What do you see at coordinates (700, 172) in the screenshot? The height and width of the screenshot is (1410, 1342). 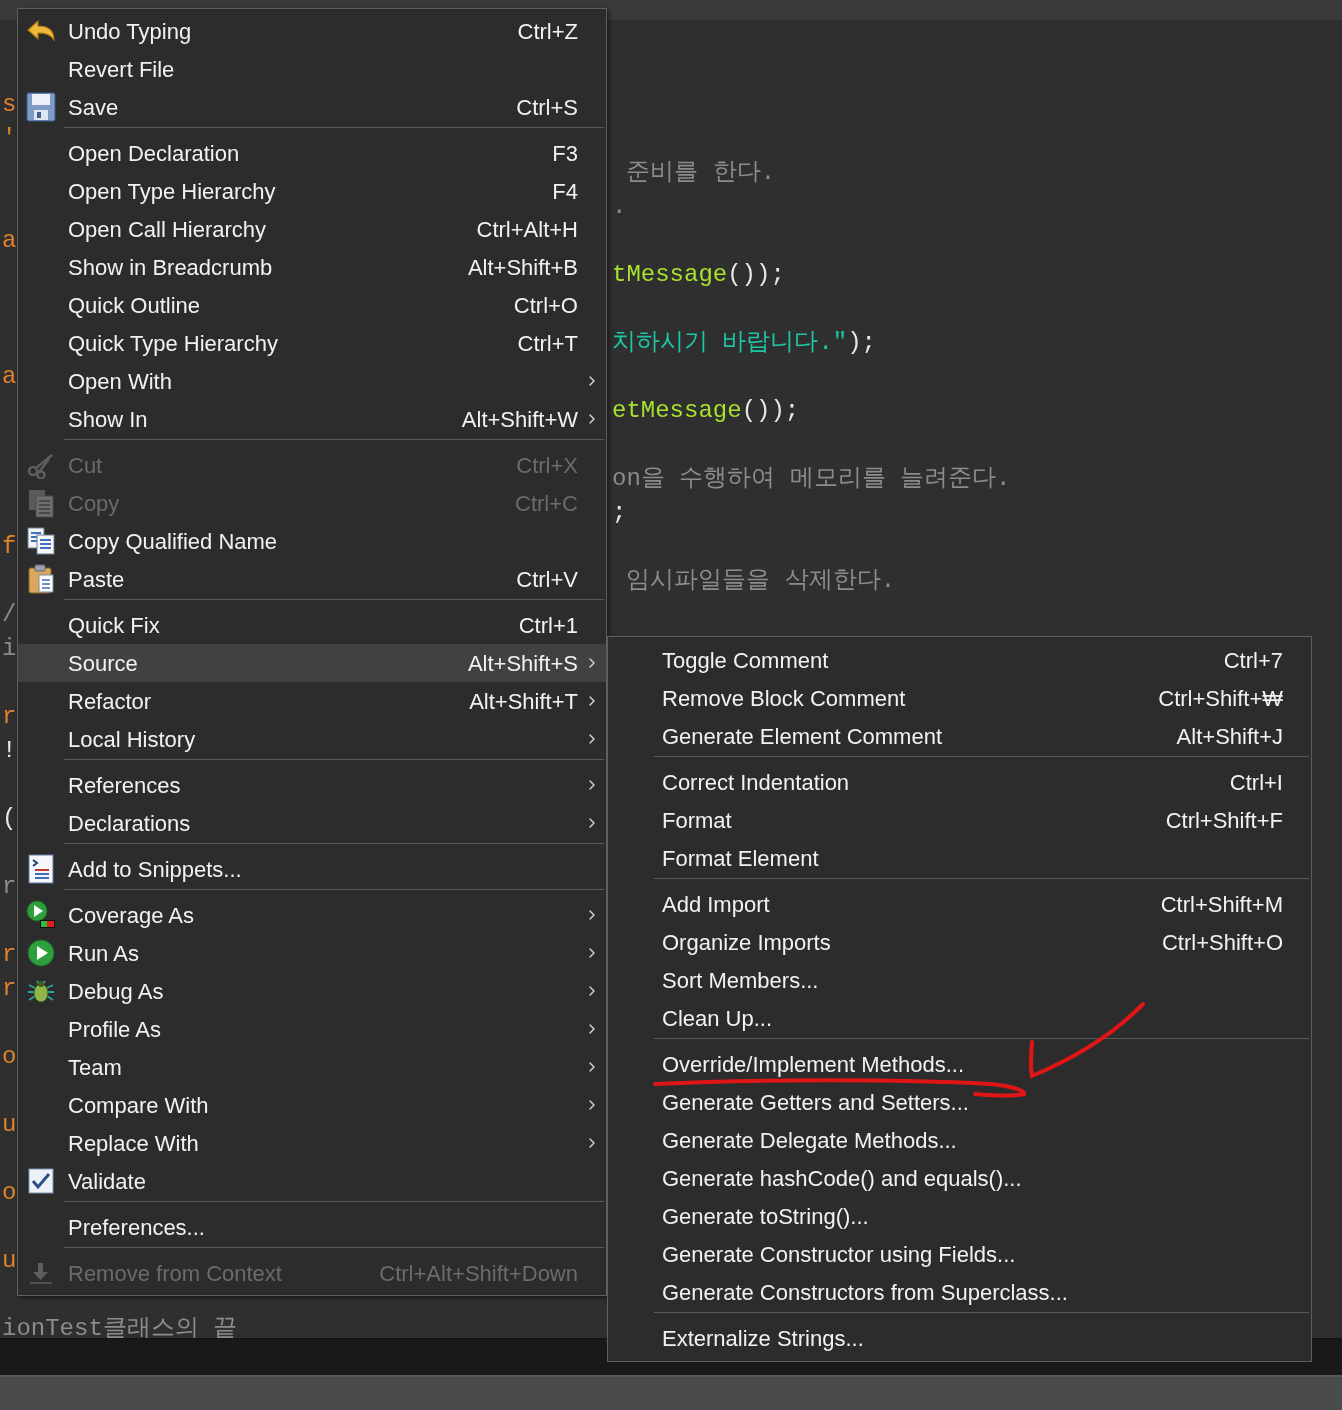 I see `code-text: 준비를 한다.` at bounding box center [700, 172].